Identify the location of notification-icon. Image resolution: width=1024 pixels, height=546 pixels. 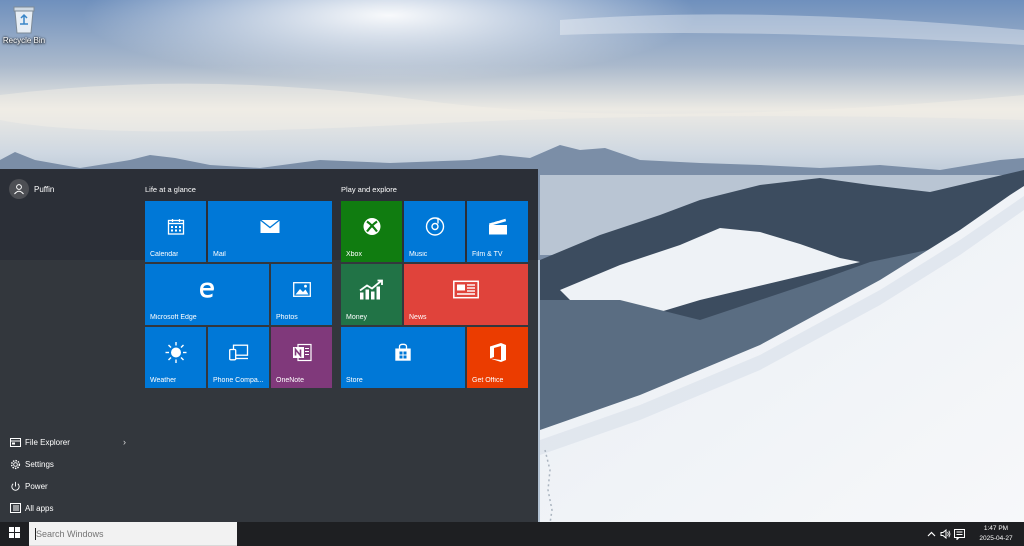
(959, 534).